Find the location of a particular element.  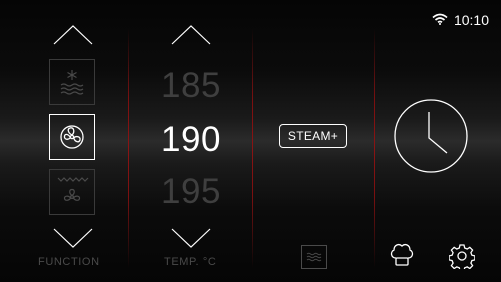

settings-button is located at coordinates (462, 258).